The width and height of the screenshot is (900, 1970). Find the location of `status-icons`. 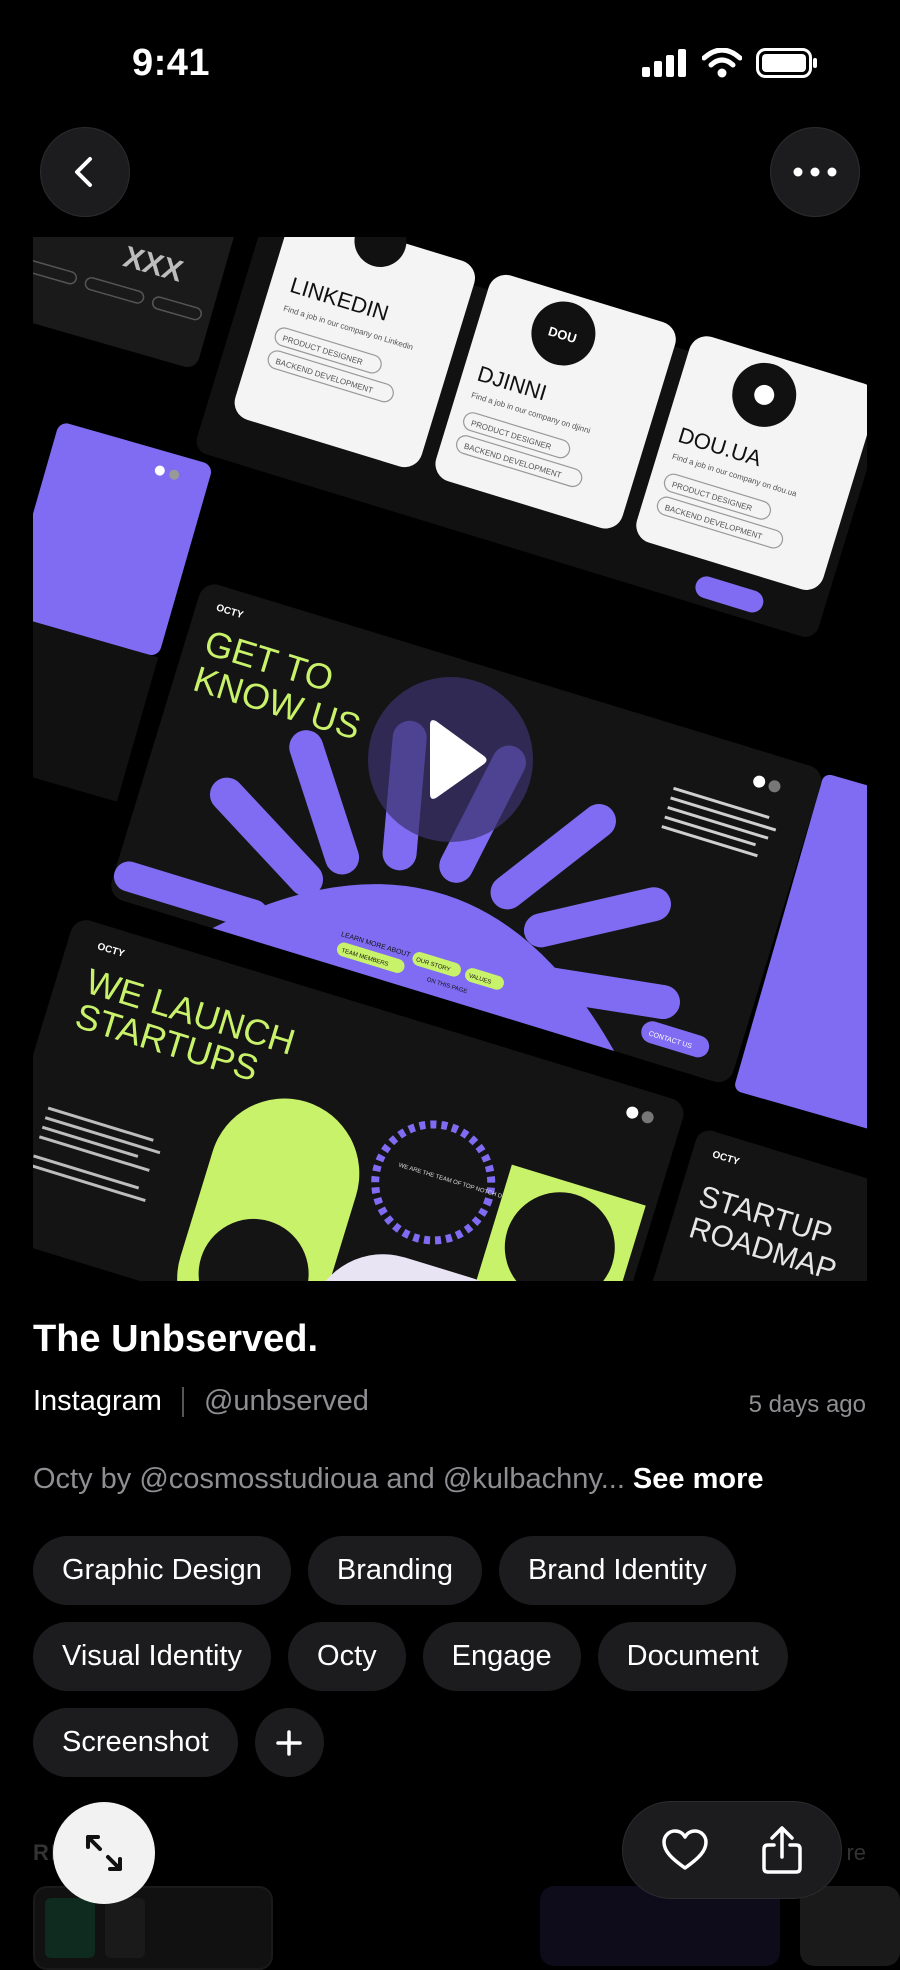

status-icons is located at coordinates (730, 63).